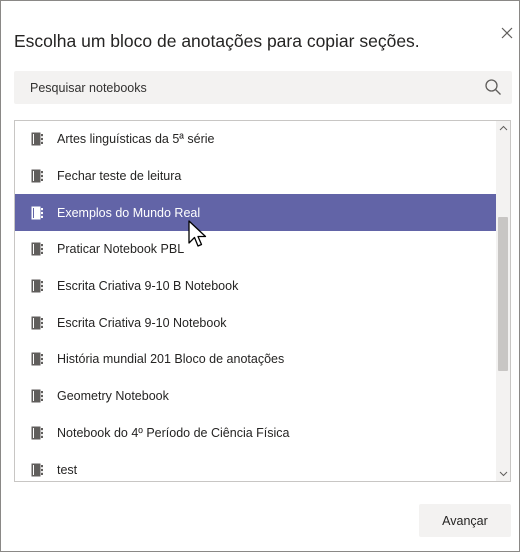 The height and width of the screenshot is (552, 520). I want to click on notebook-list-item: Escrita Criativa 9-10 Notebook, so click(256, 322).